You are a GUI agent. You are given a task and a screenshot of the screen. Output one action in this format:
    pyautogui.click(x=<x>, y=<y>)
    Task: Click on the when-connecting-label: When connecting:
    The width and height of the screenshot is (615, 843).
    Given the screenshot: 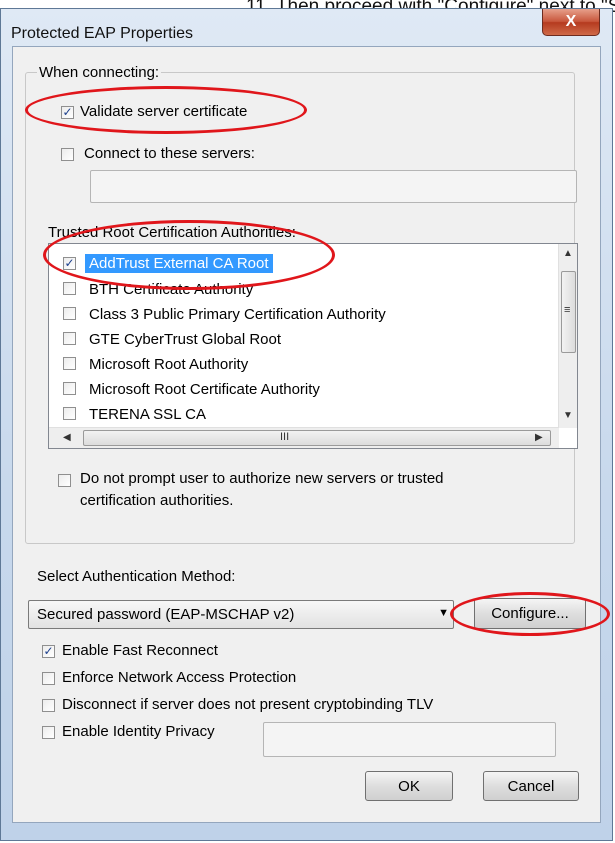 What is the action you would take?
    pyautogui.click(x=99, y=72)
    